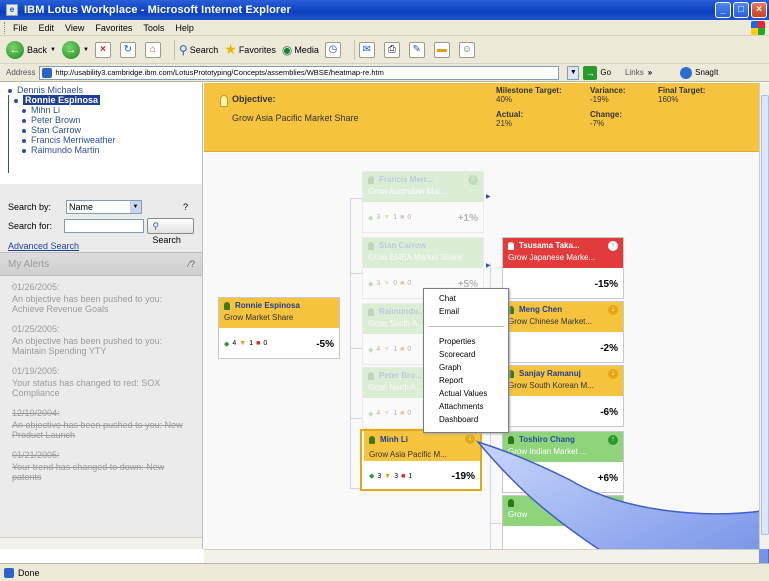 This screenshot has height=581, width=769. Describe the element at coordinates (184, 28) in the screenshot. I see `menu-help: Help` at that location.